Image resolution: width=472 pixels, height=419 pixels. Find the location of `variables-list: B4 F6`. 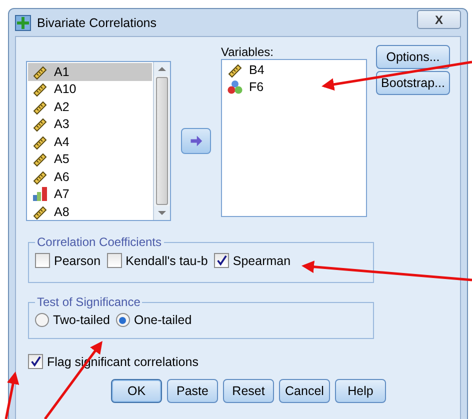

variables-list: B4 F6 is located at coordinates (294, 138).